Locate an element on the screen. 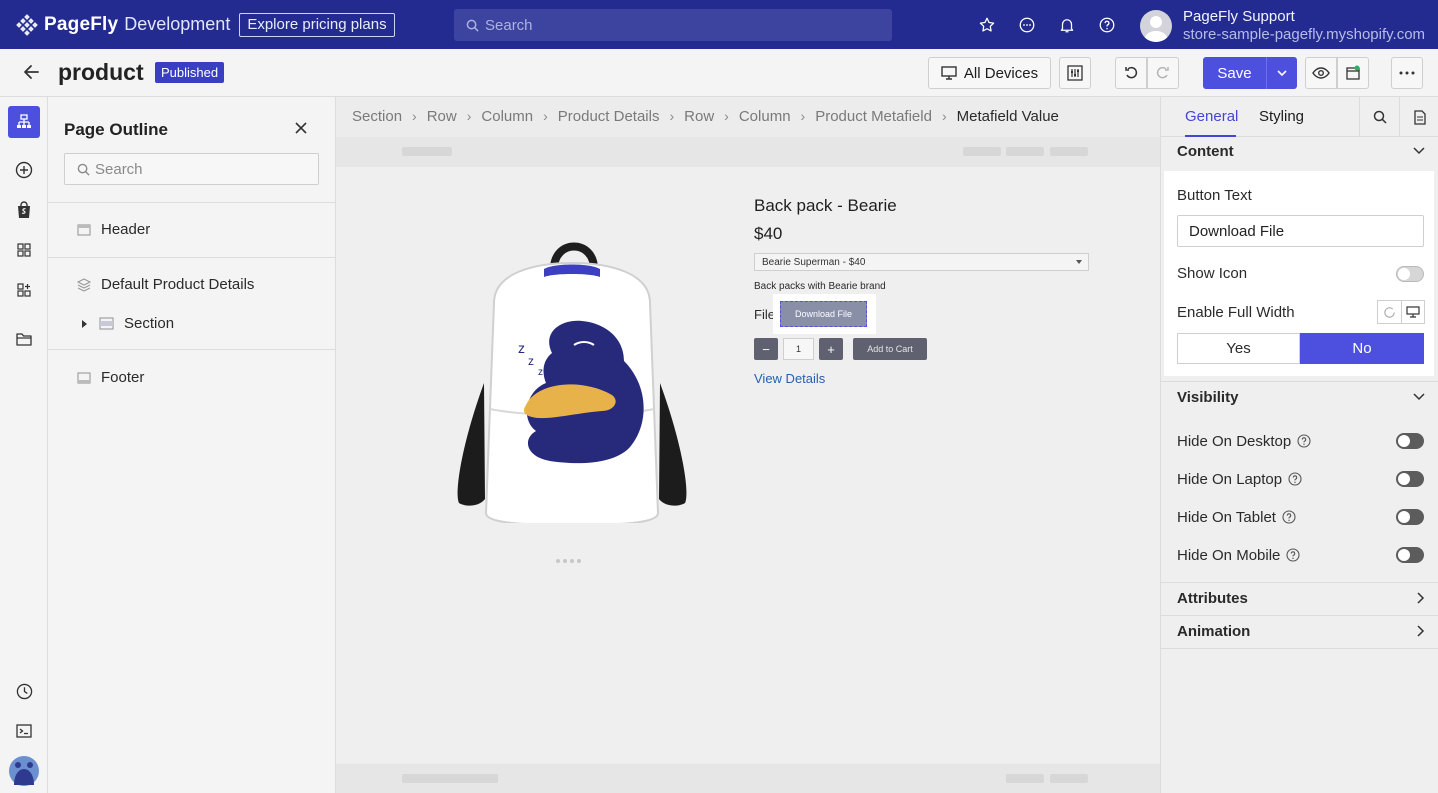  monitor-icon is located at coordinates (949, 73).